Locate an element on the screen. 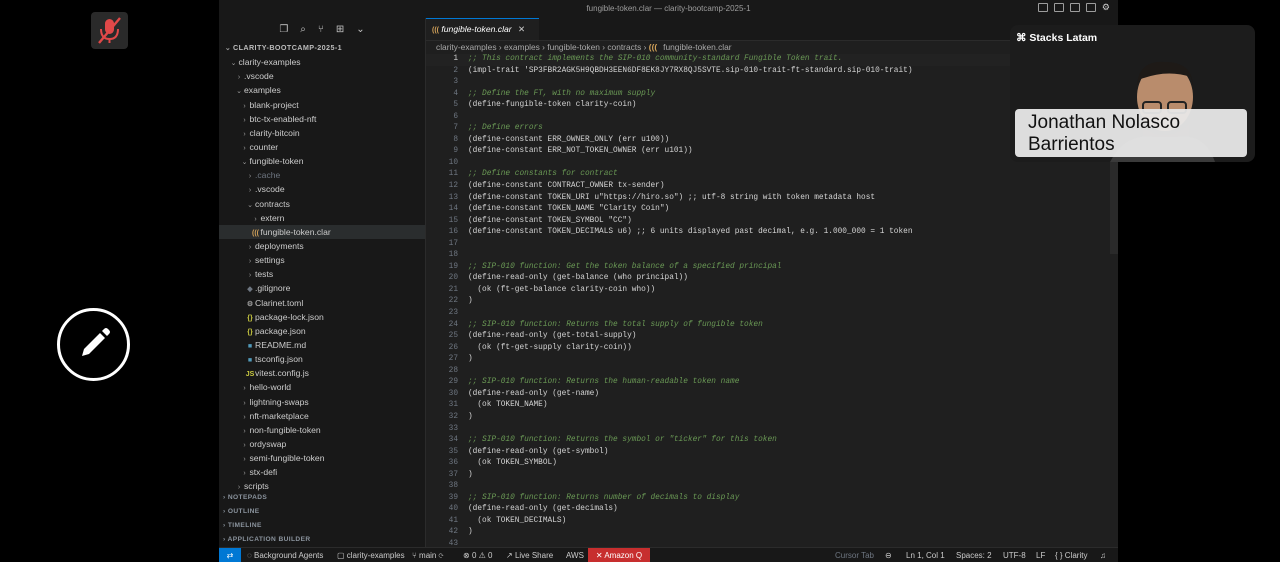 This screenshot has height=562, width=1280. file-item: {} package-lock.json is located at coordinates (322, 317).